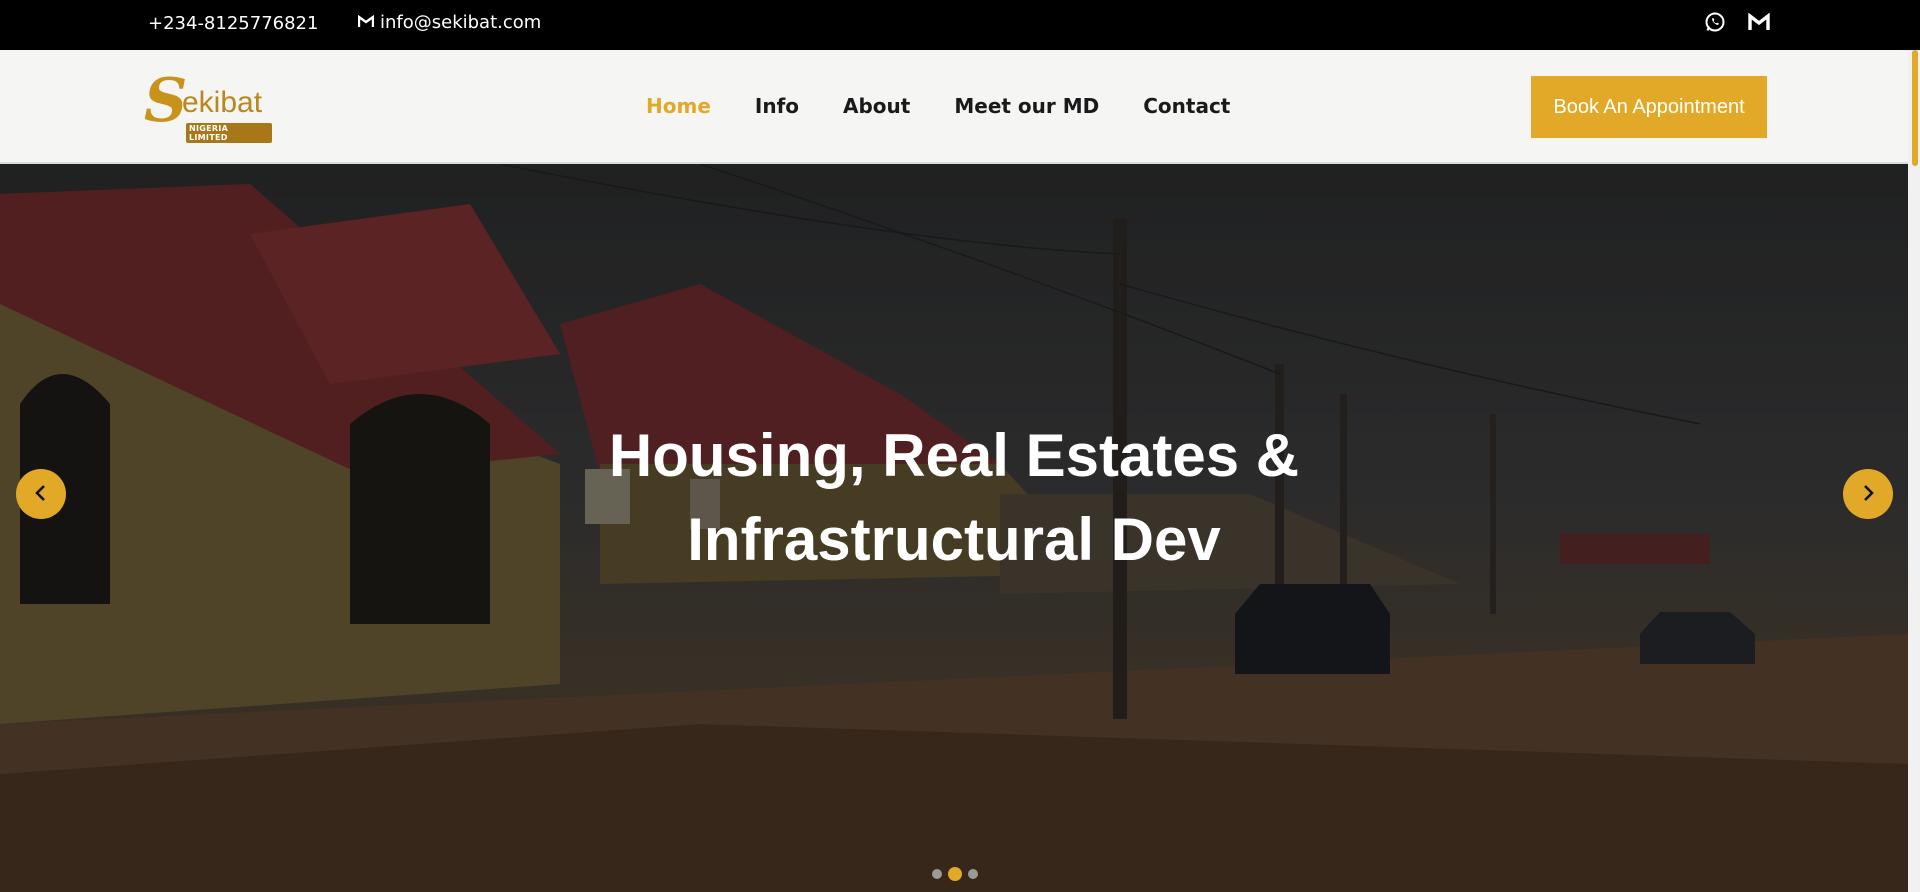 This screenshot has height=892, width=1920. I want to click on logo-wordmark: ekibat, so click(222, 102).